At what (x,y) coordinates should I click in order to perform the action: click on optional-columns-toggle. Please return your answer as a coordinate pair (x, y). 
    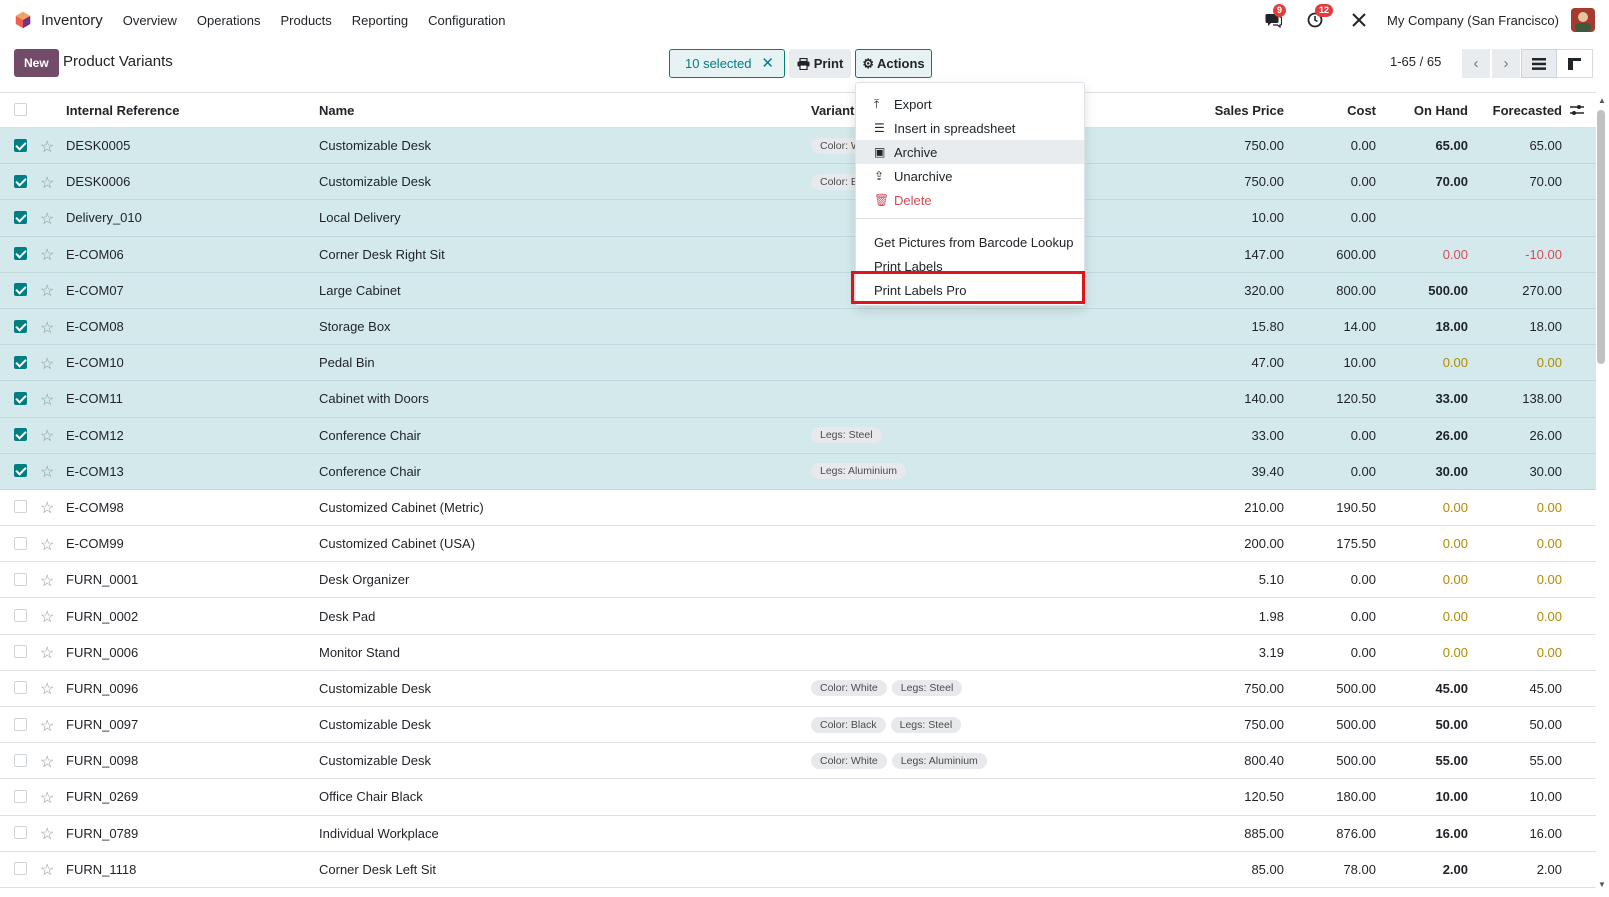
    Looking at the image, I should click on (1577, 110).